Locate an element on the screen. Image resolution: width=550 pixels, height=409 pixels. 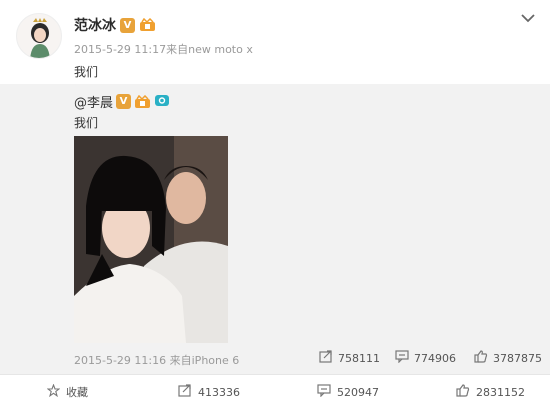
repost-button: 413336 is located at coordinates (209, 392).